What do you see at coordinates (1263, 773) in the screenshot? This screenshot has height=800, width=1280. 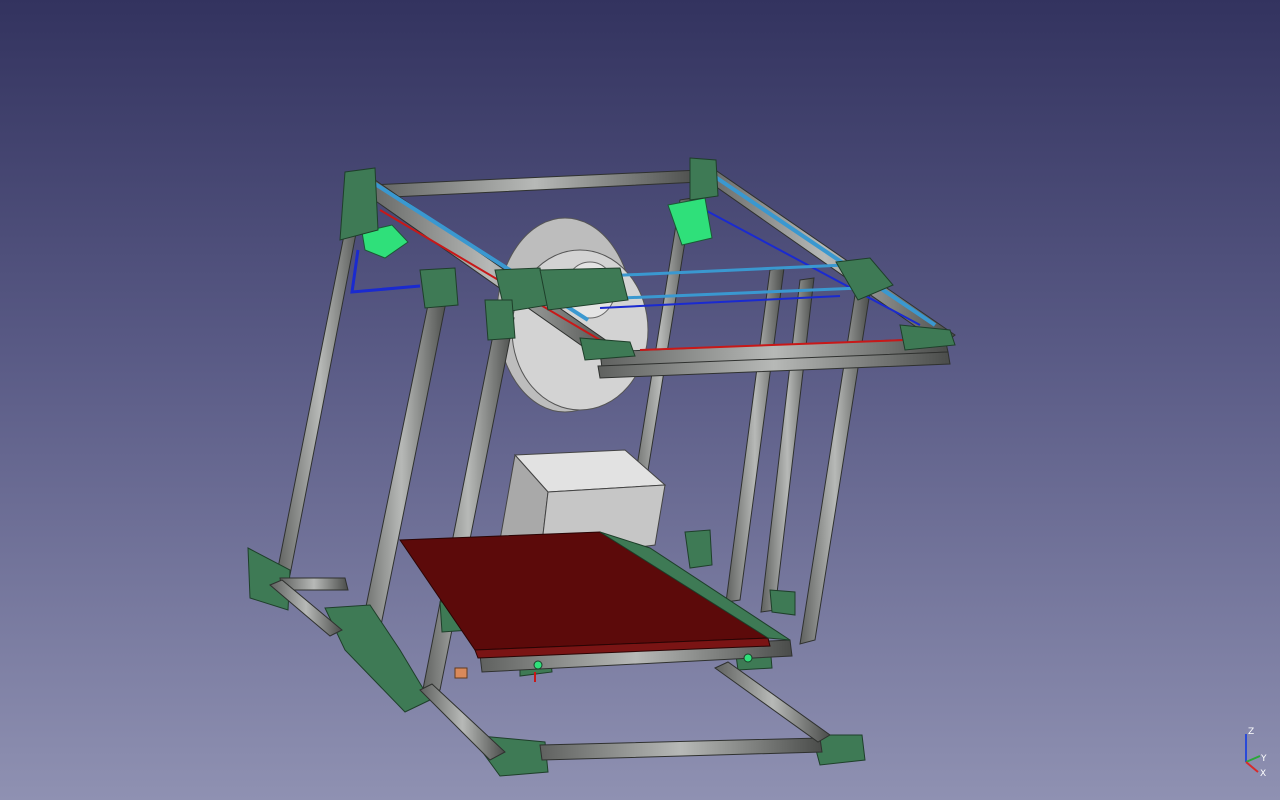 I see `x-axis-label: X` at bounding box center [1263, 773].